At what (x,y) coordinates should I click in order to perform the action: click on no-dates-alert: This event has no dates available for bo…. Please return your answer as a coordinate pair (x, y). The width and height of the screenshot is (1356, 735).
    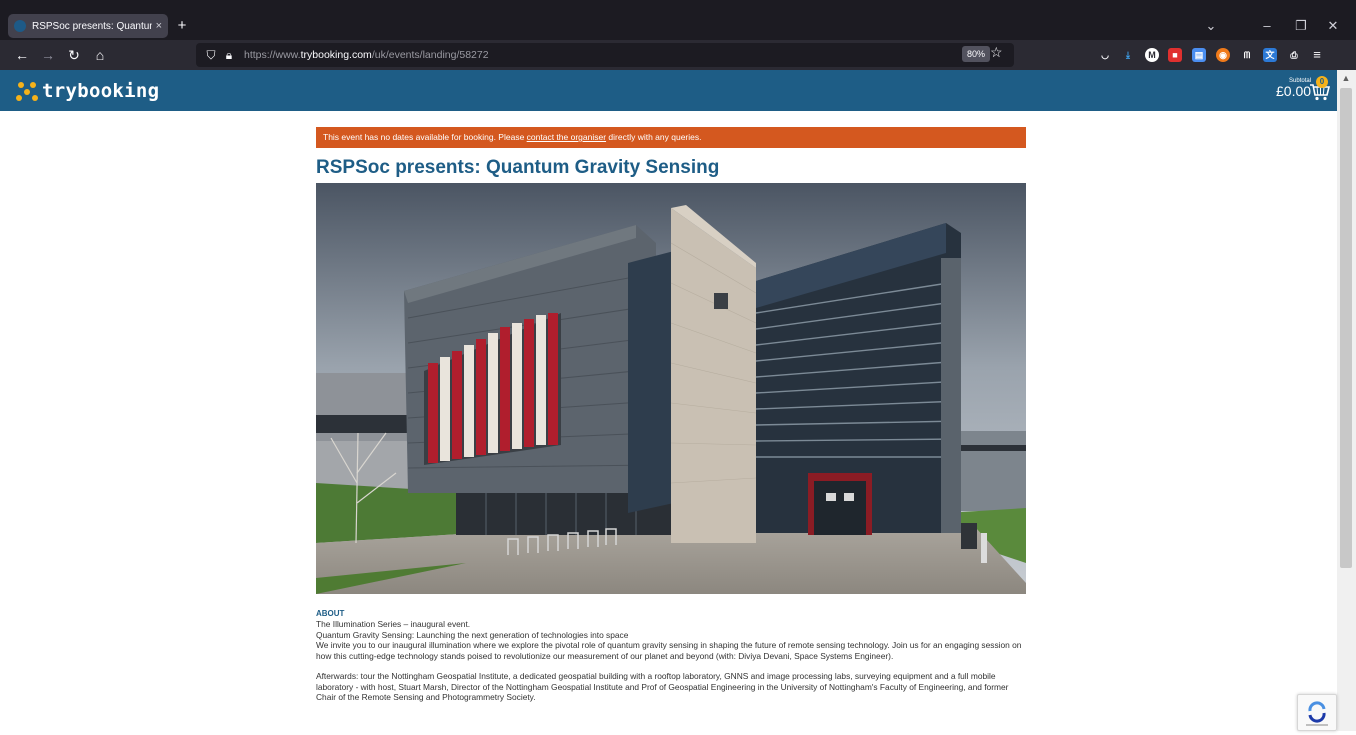
    Looking at the image, I should click on (671, 137).